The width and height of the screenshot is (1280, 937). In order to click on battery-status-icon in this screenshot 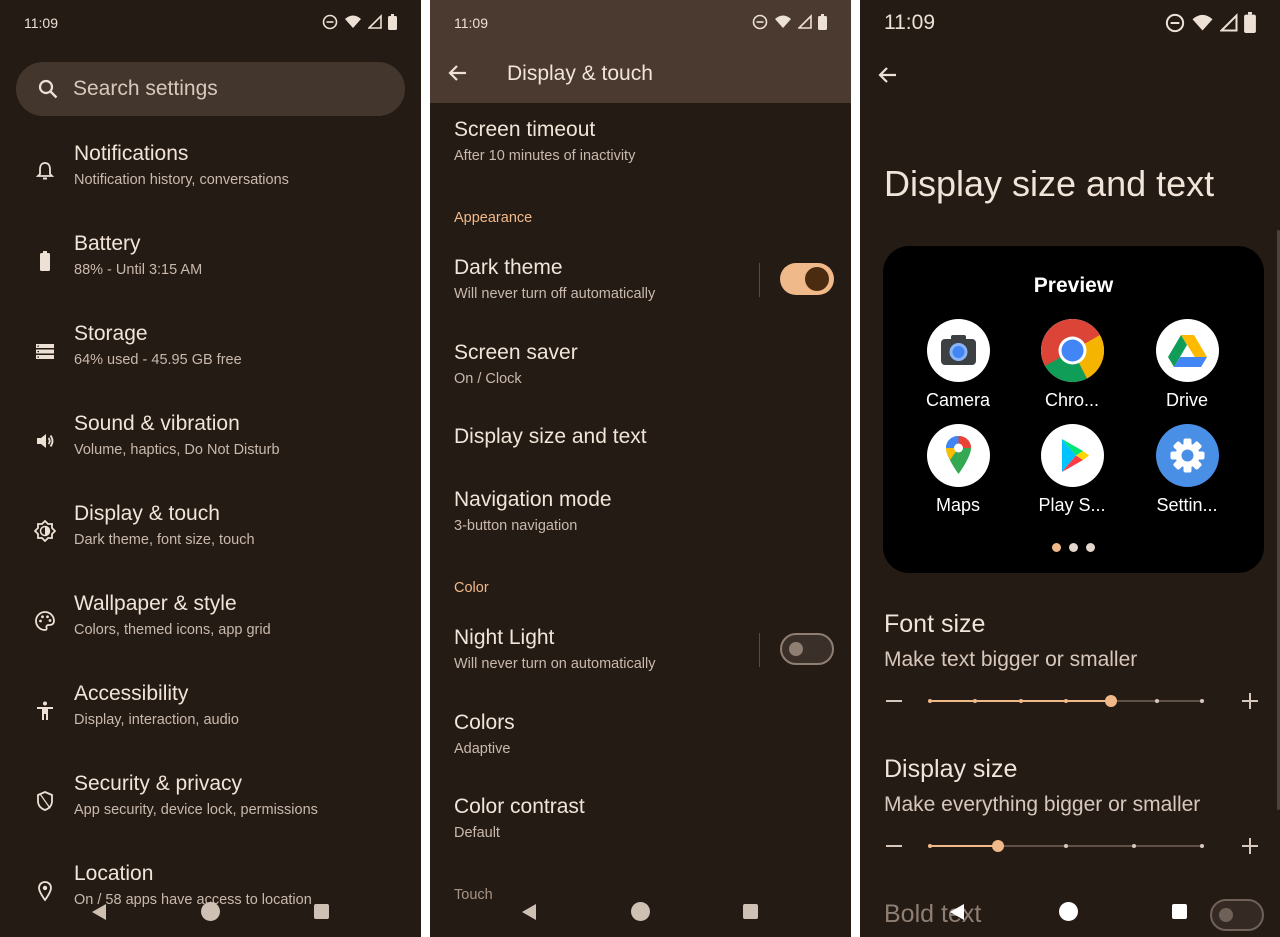, I will do `click(822, 22)`.